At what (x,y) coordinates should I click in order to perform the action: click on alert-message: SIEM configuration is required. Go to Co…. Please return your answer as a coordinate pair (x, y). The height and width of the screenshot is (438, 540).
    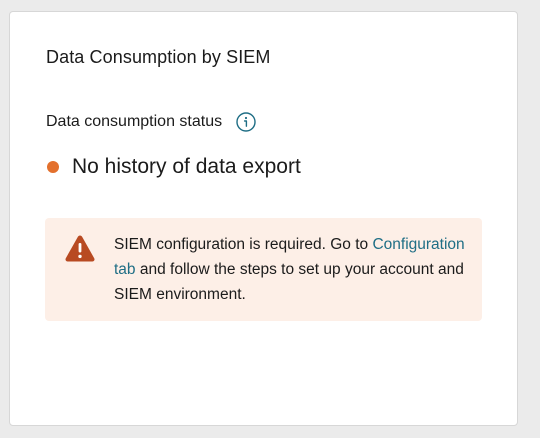
    Looking at the image, I should click on (294, 269).